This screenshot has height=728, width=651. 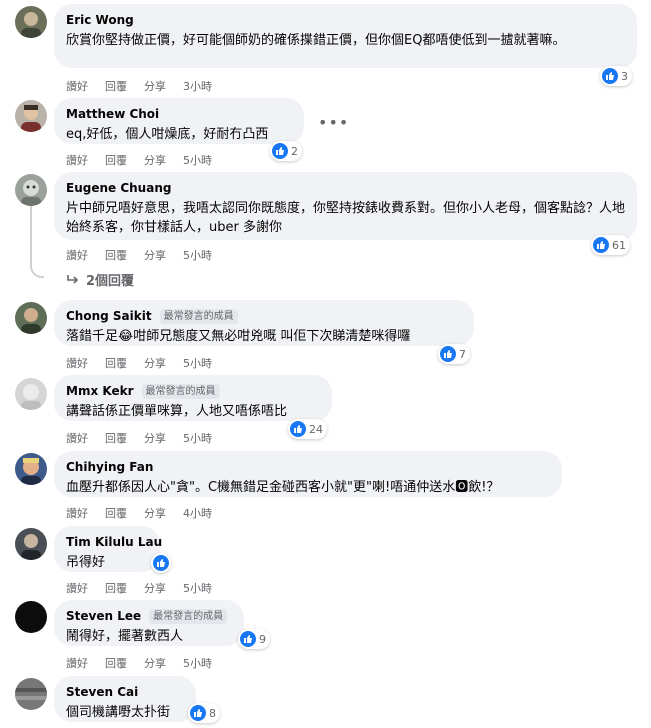 I want to click on timestamp: 4小時, so click(x=197, y=513).